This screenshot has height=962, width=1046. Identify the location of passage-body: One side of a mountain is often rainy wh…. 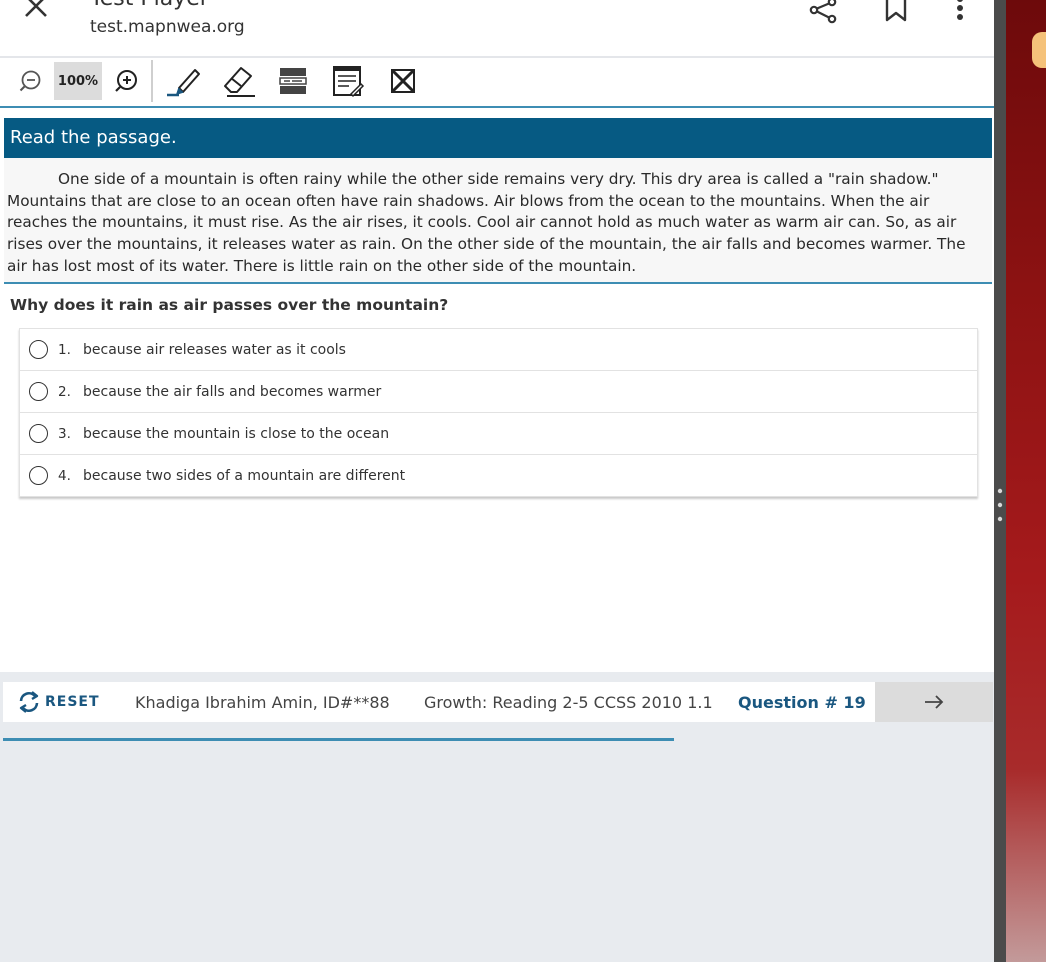
(498, 221).